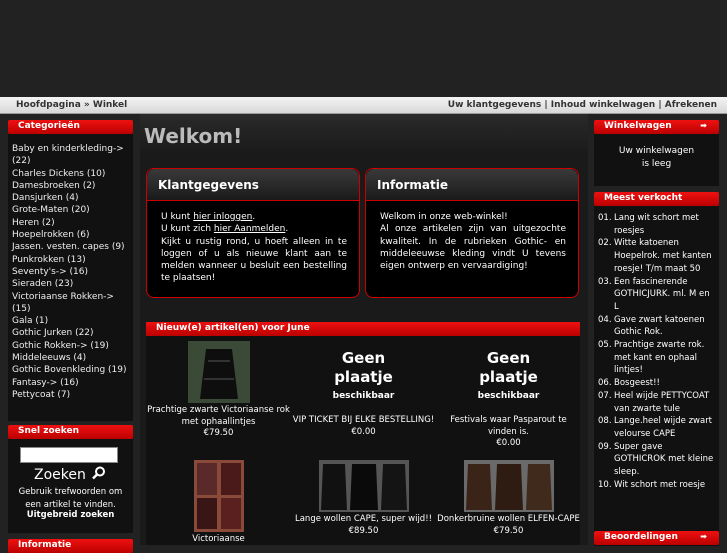 This screenshot has height=553, width=727. Describe the element at coordinates (656, 160) in the screenshot. I see `cart-box: Uw winkelwagen is leeg` at that location.